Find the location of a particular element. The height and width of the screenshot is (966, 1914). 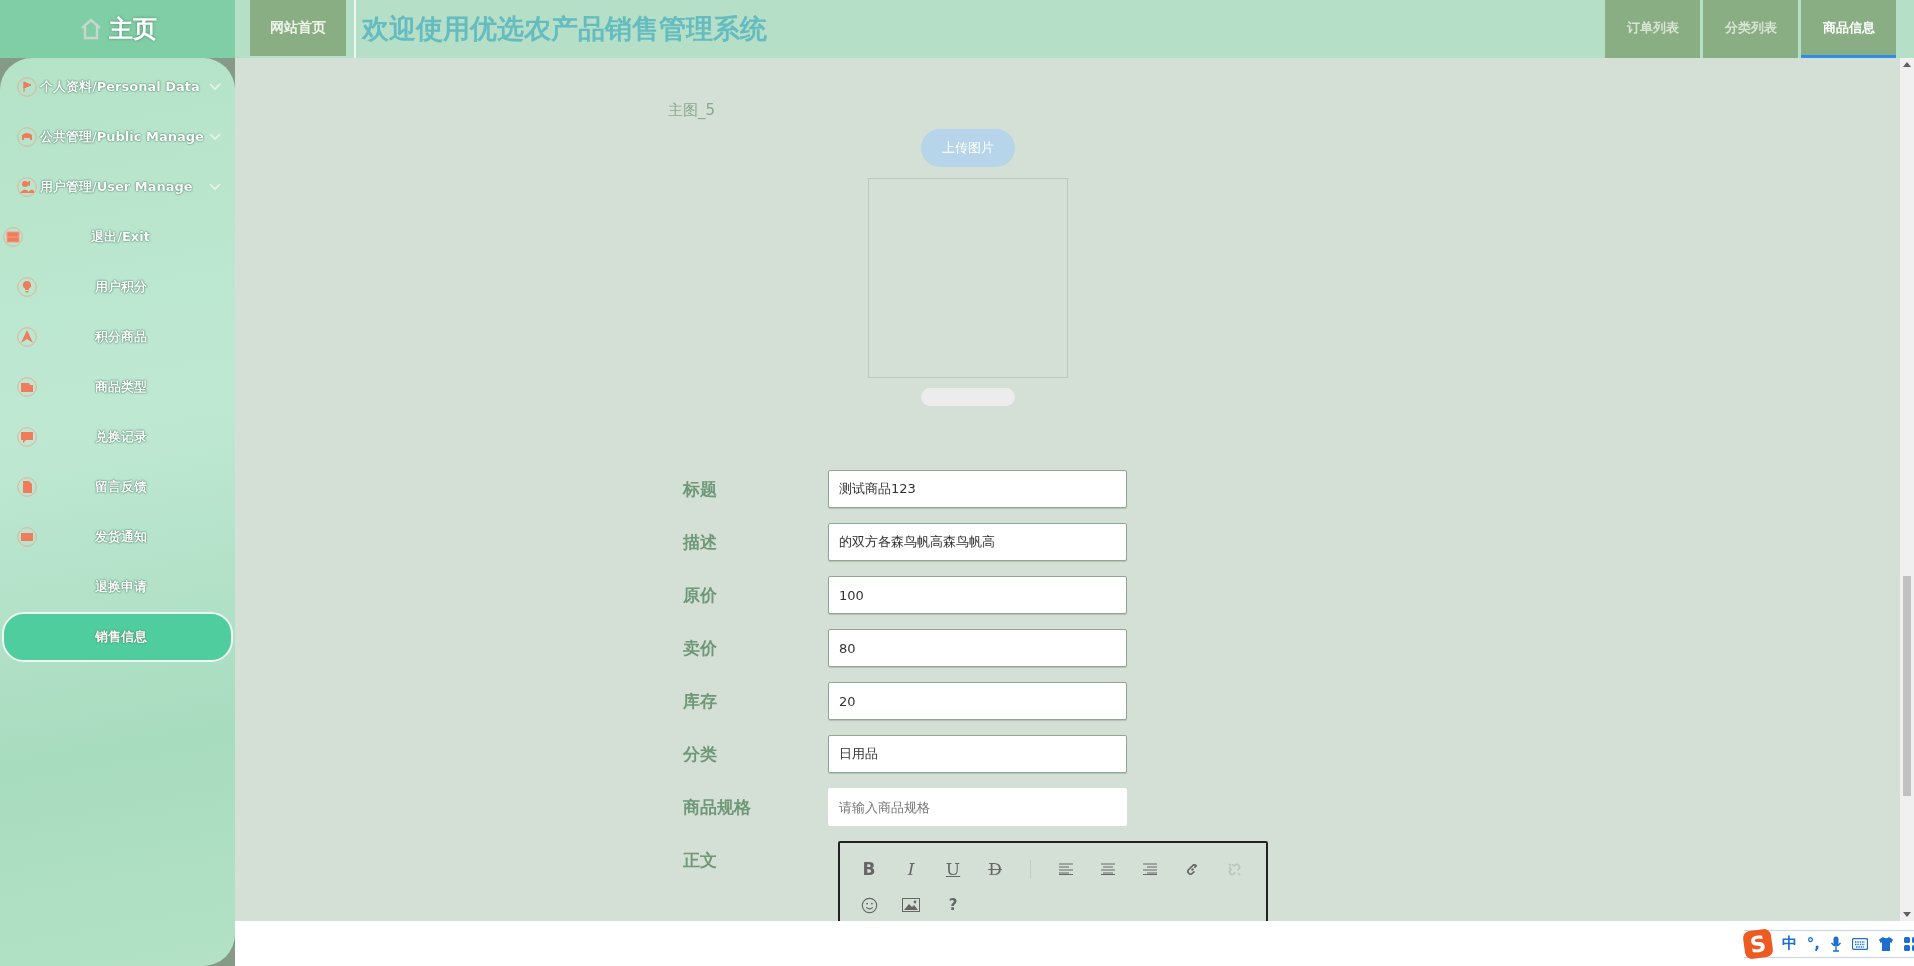

people-icon is located at coordinates (27, 187).